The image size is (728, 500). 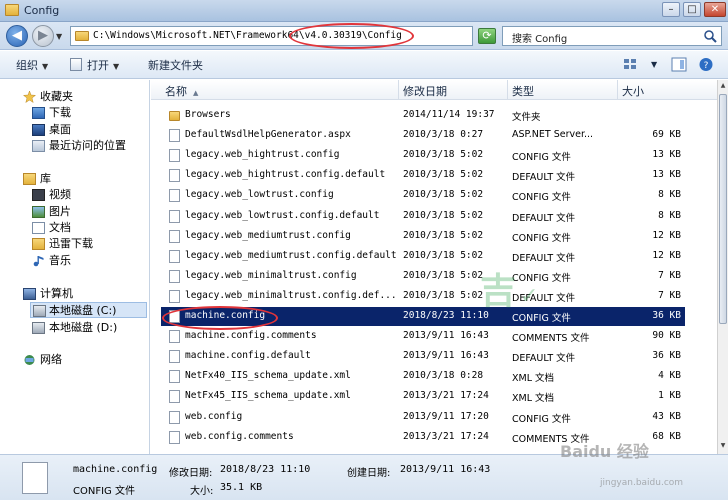 I want to click on vertical-scrollbar: ▲ ▼, so click(x=722, y=267).